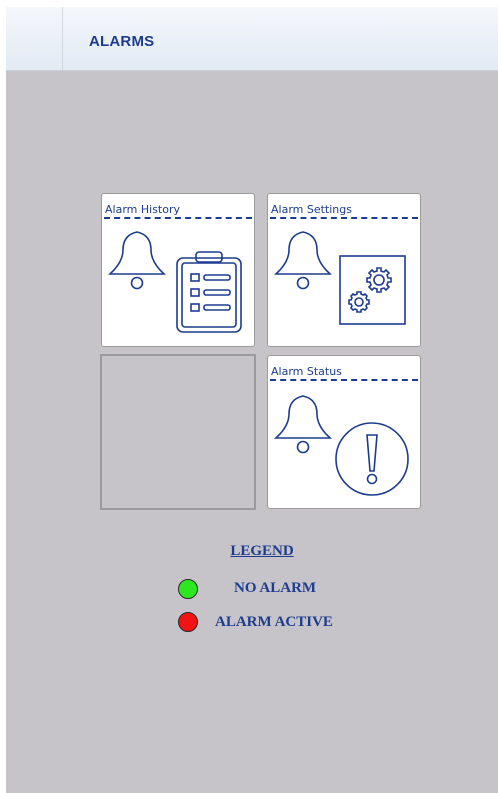  What do you see at coordinates (175, 282) in the screenshot?
I see `alarm-history-icons` at bounding box center [175, 282].